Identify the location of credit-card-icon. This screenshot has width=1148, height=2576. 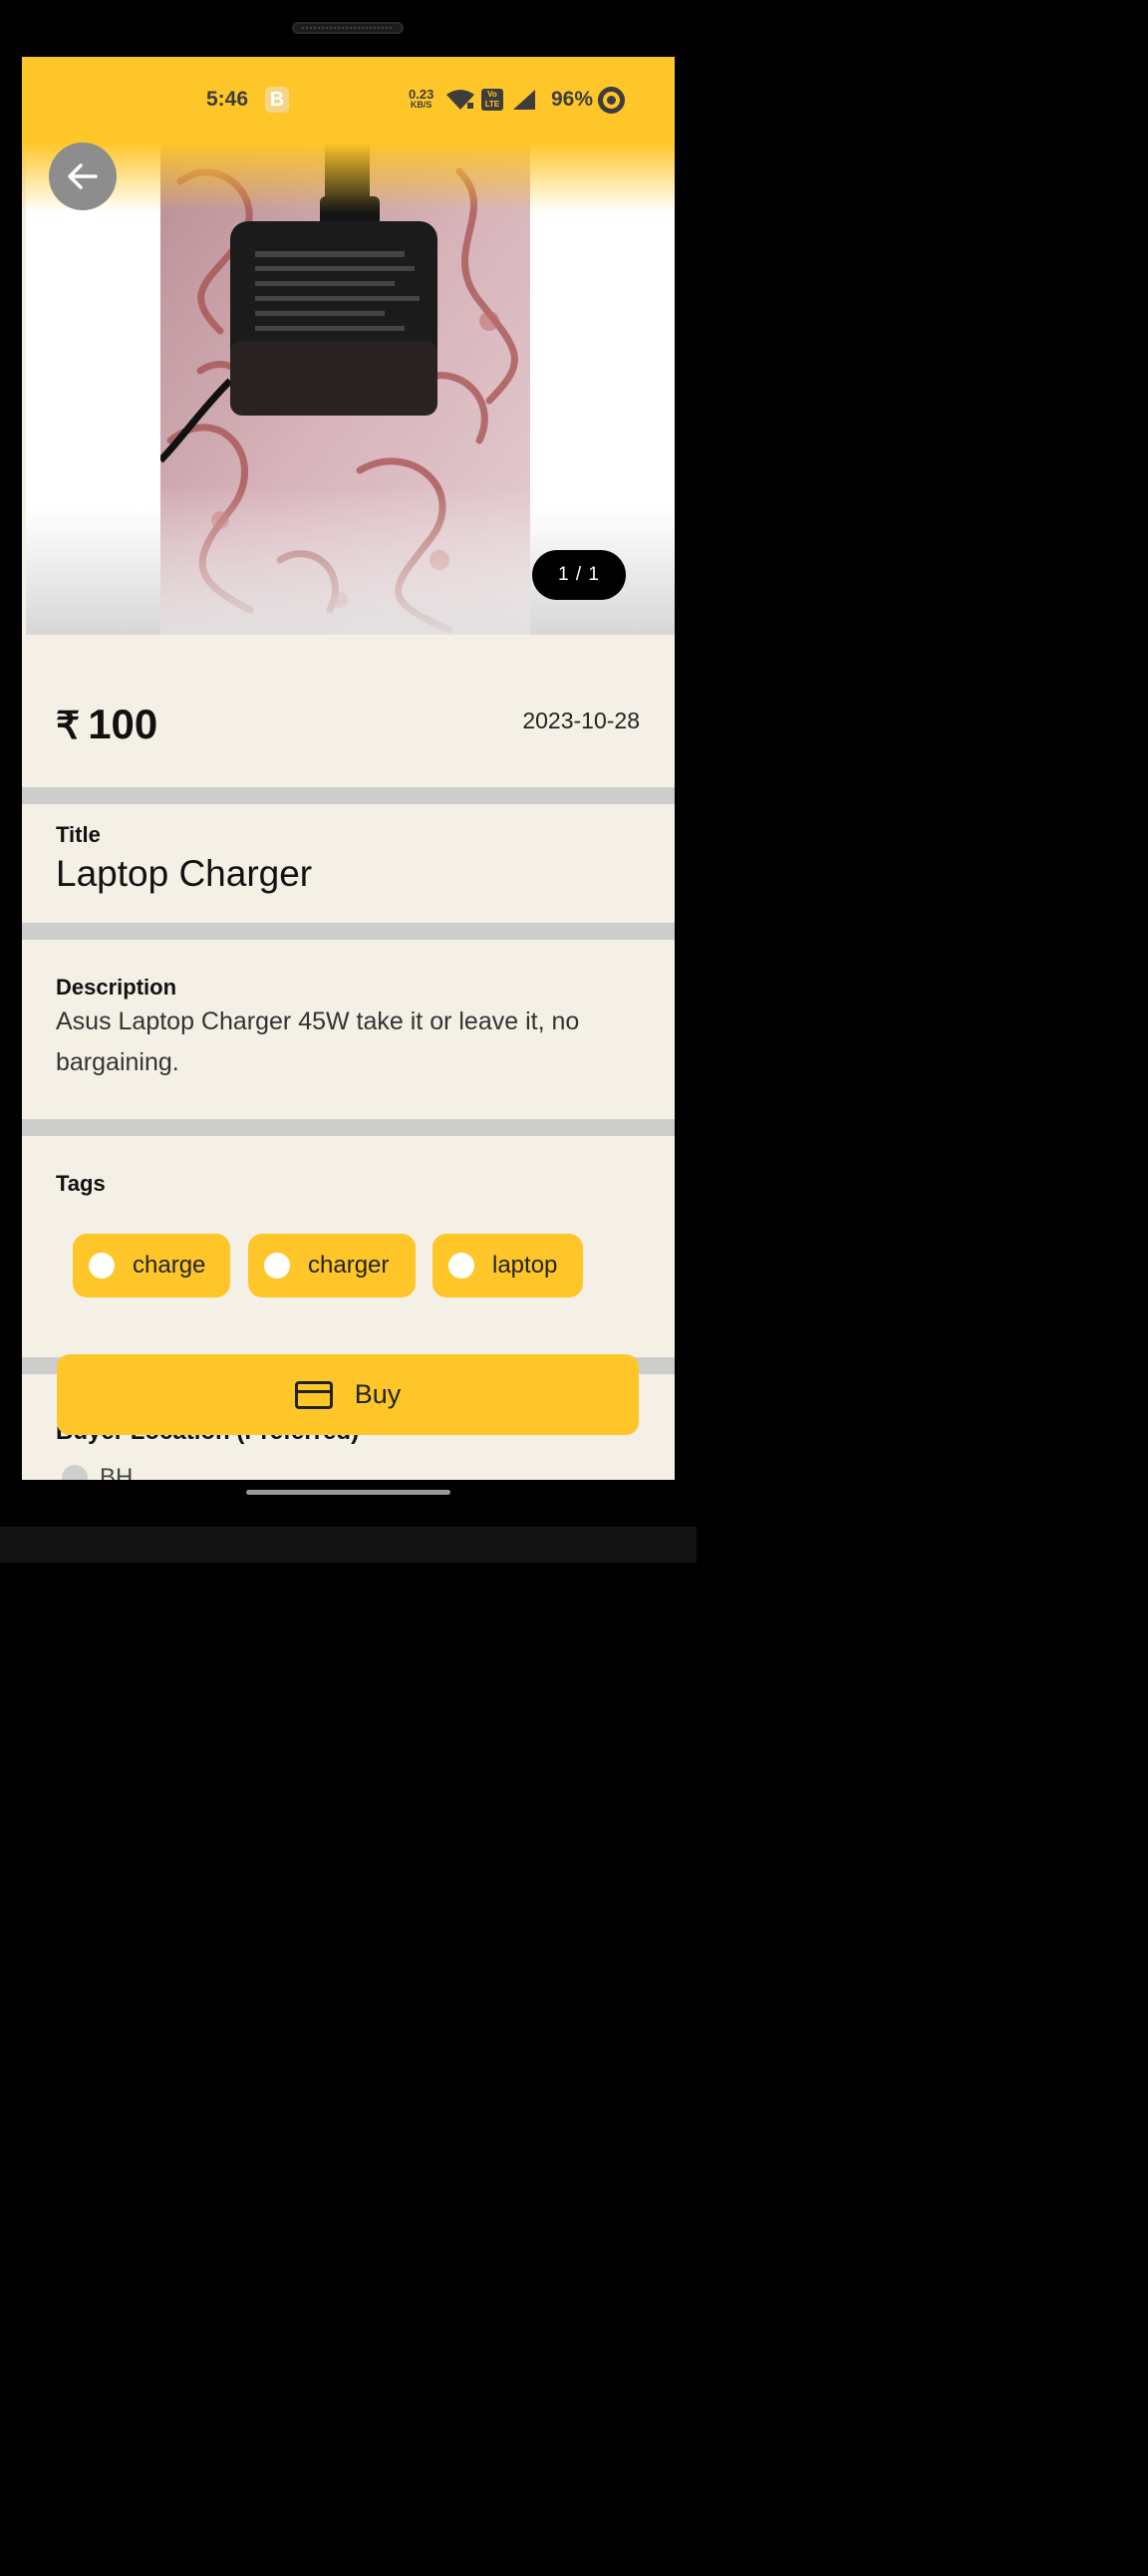
(313, 1394).